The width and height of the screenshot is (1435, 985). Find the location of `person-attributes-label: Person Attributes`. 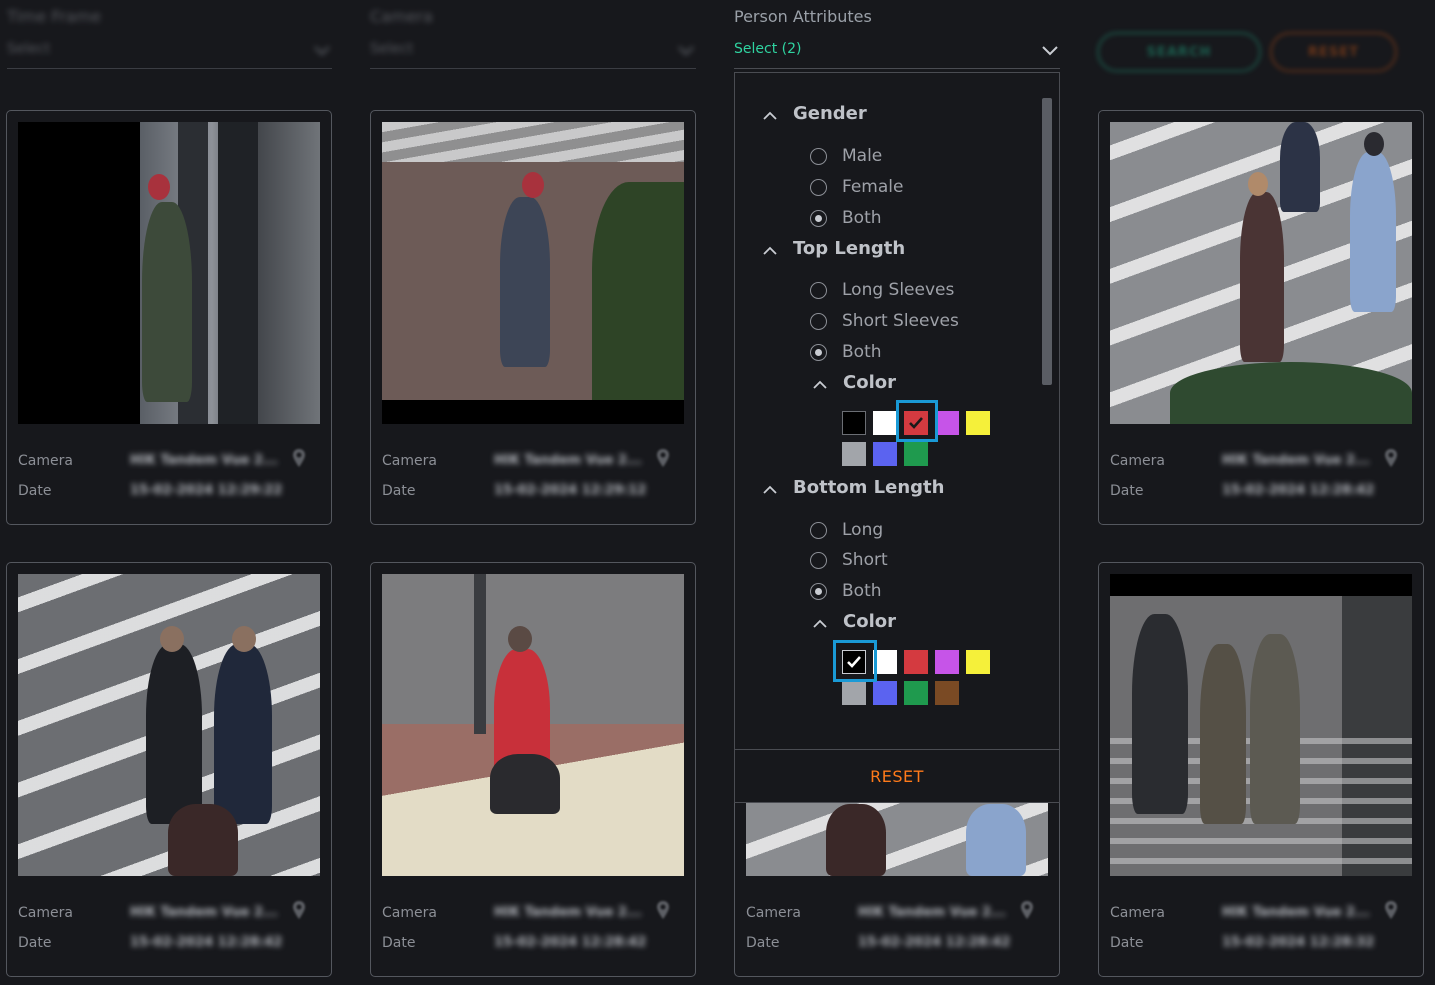

person-attributes-label: Person Attributes is located at coordinates (803, 16).